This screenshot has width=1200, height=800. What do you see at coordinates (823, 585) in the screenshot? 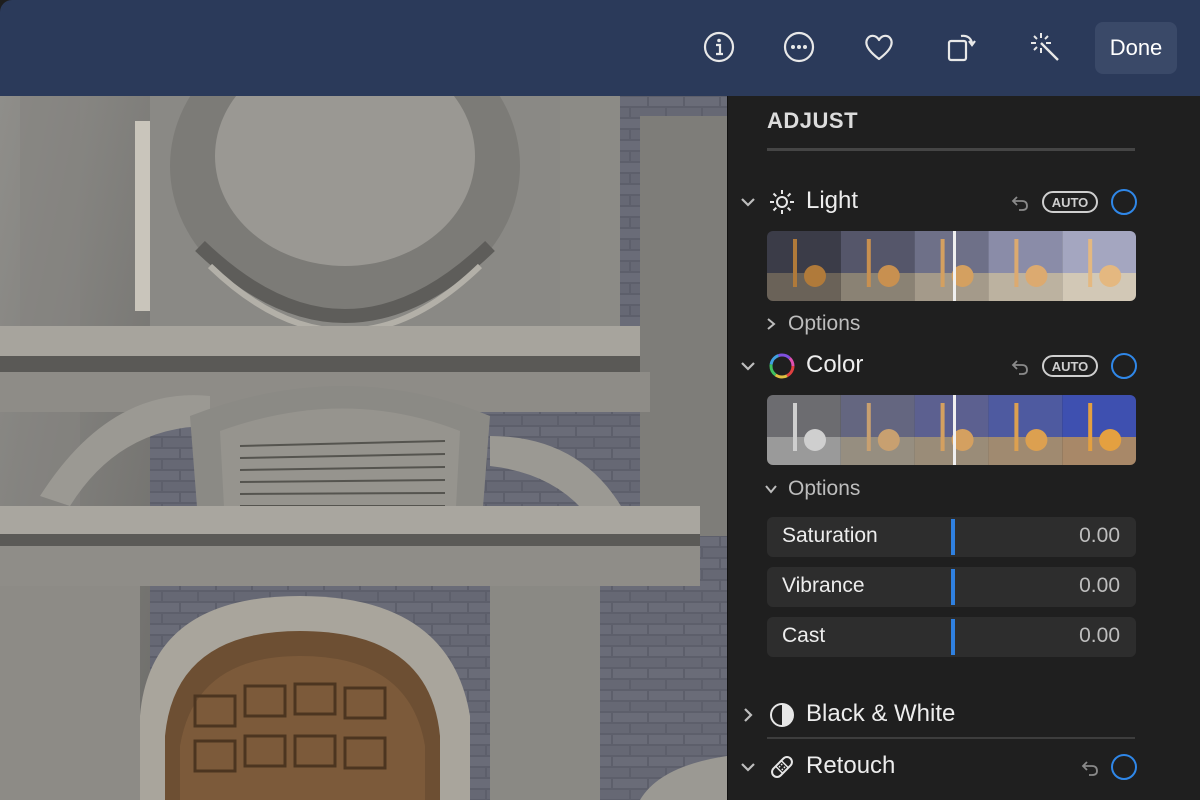
I see `slider-label: Vibrance` at bounding box center [823, 585].